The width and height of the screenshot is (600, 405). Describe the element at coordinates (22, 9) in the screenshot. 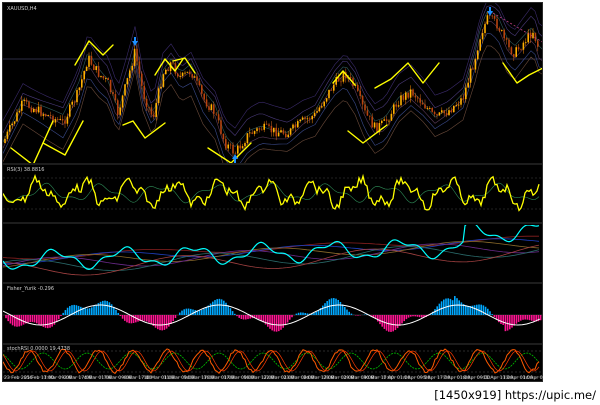

I see `price-pane-label: XAUUSD,H4` at that location.